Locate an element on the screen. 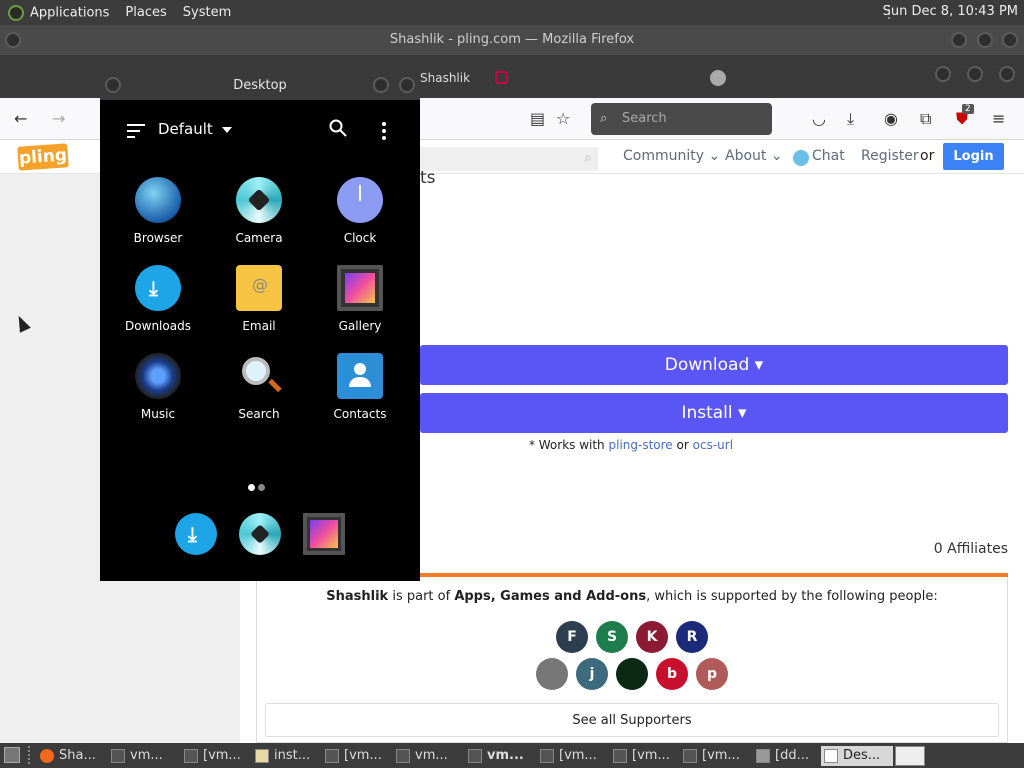 The height and width of the screenshot is (768, 1024). forward-icon: → is located at coordinates (58, 118).